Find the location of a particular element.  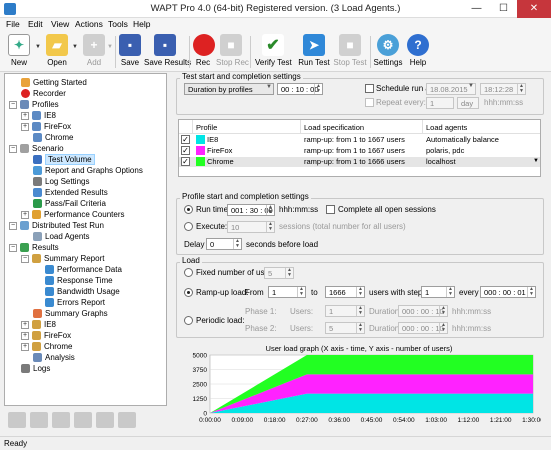

properties-icon is located at coordinates (127, 420).